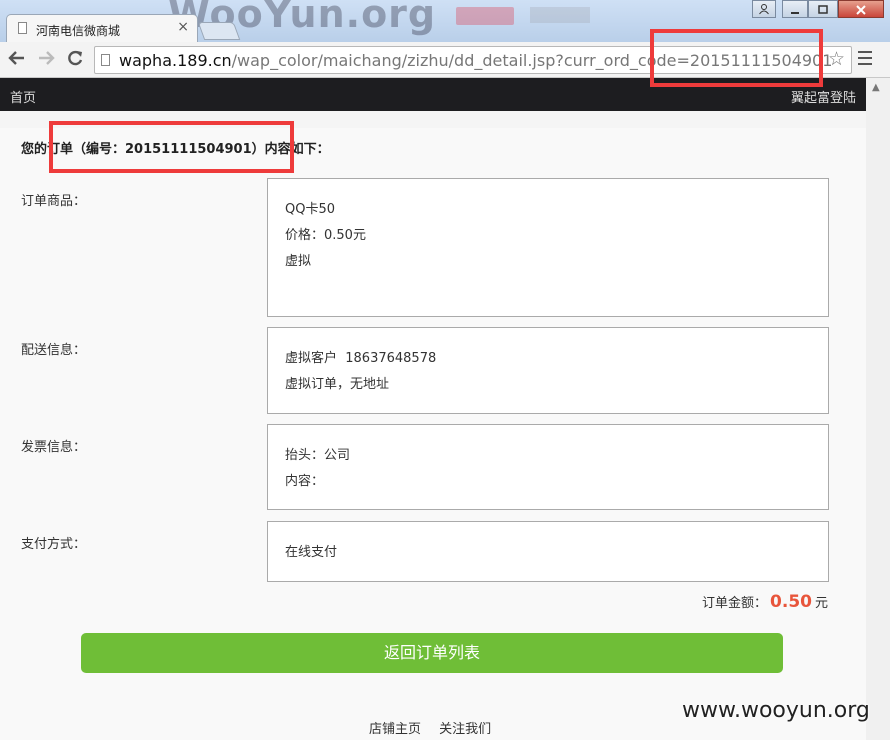  I want to click on shipping-customer: 虚拟客户 18637648578, so click(361, 358).